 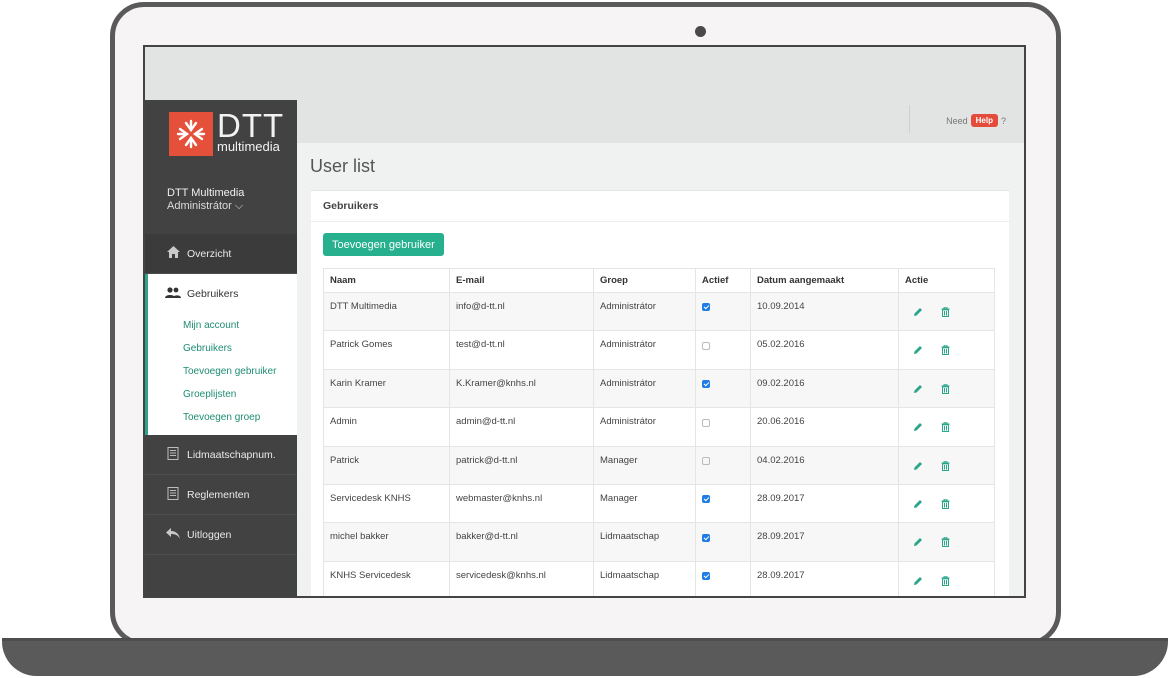 I want to click on reply-arrow-icon, so click(x=173, y=534).